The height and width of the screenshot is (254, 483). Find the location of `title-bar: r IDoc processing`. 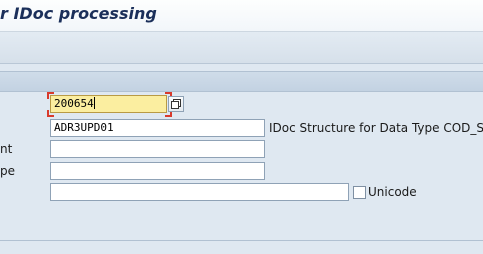

title-bar: r IDoc processing is located at coordinates (241, 16).